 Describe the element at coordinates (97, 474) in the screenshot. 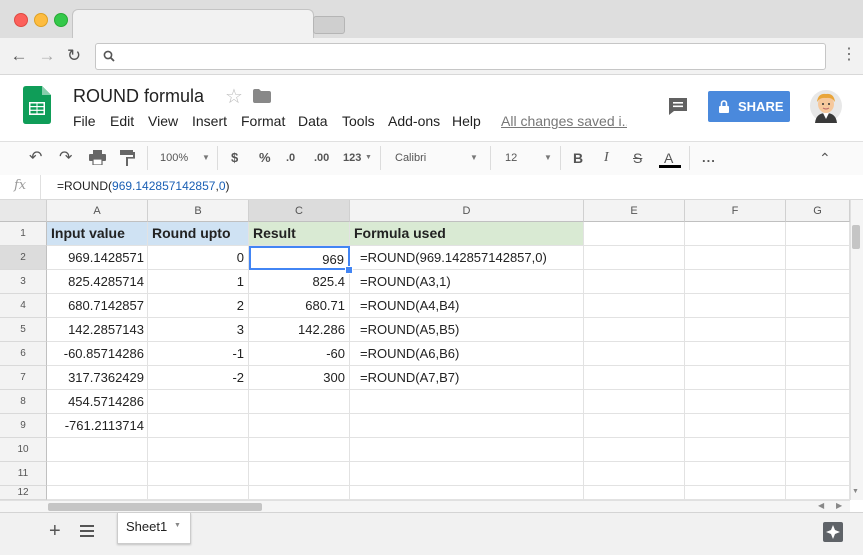

I see `cell-a11` at that location.